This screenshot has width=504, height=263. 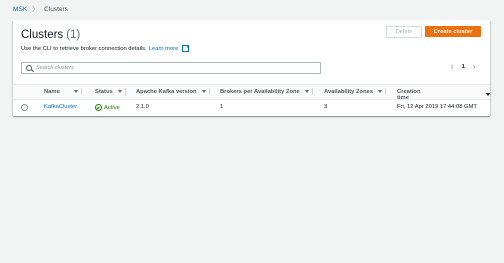 I want to click on column-header-kafka-version: Apache Kafka version, so click(x=173, y=91).